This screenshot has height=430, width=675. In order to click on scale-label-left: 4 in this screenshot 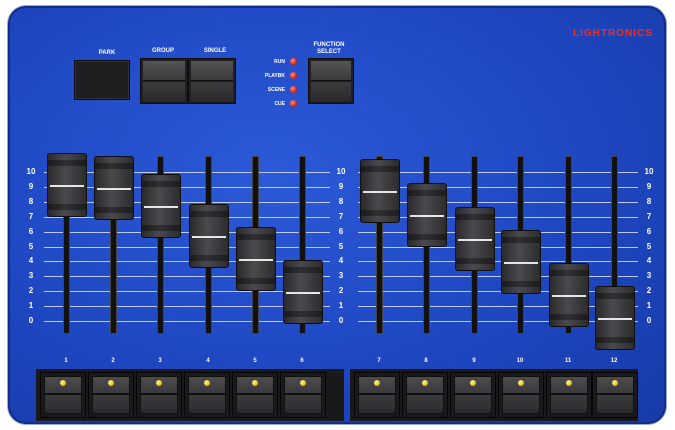, I will do `click(31, 261)`.